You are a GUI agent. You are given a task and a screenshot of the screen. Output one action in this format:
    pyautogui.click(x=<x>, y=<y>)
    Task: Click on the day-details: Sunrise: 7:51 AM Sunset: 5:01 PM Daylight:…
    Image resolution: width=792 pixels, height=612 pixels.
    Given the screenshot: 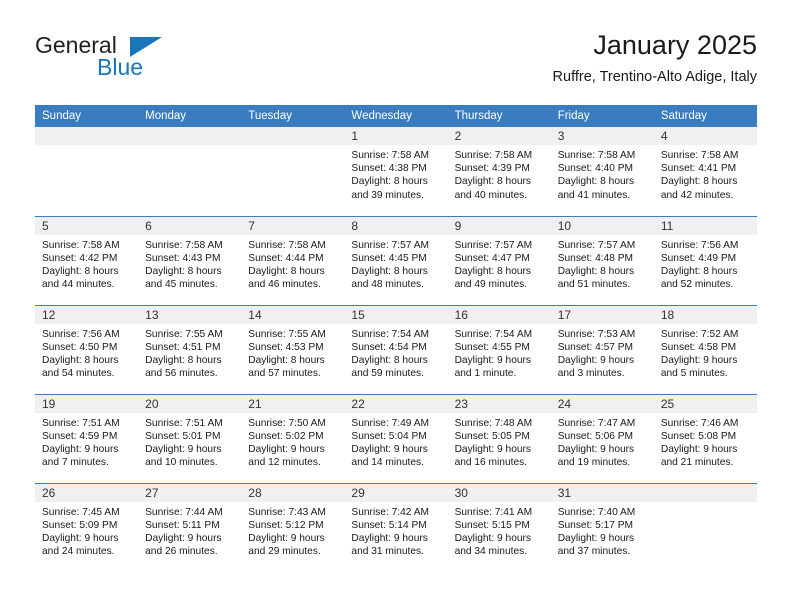 What is the action you would take?
    pyautogui.click(x=189, y=441)
    